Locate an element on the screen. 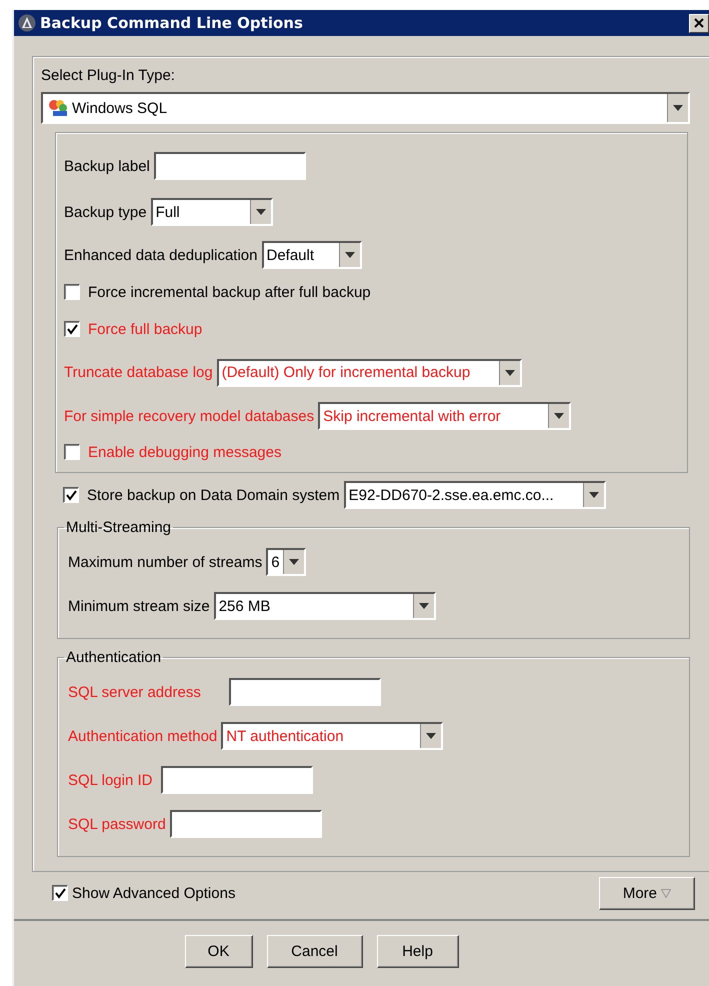 The width and height of the screenshot is (709, 986). field-label: Minimum stream size is located at coordinates (139, 606).